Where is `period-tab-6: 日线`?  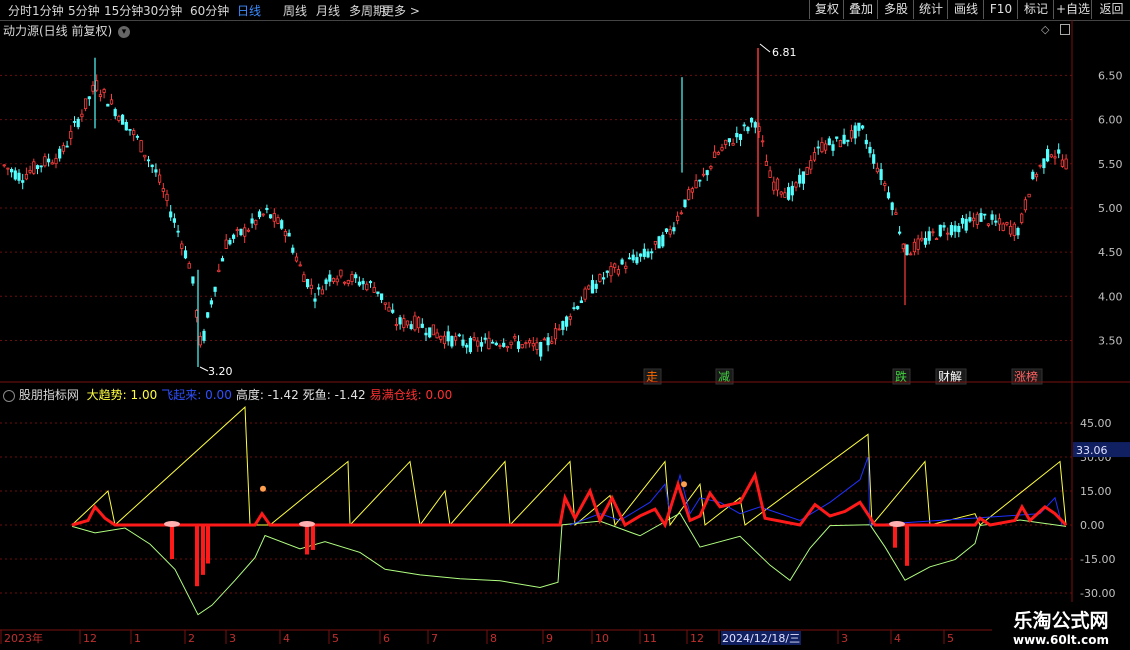 period-tab-6: 日线 is located at coordinates (249, 10).